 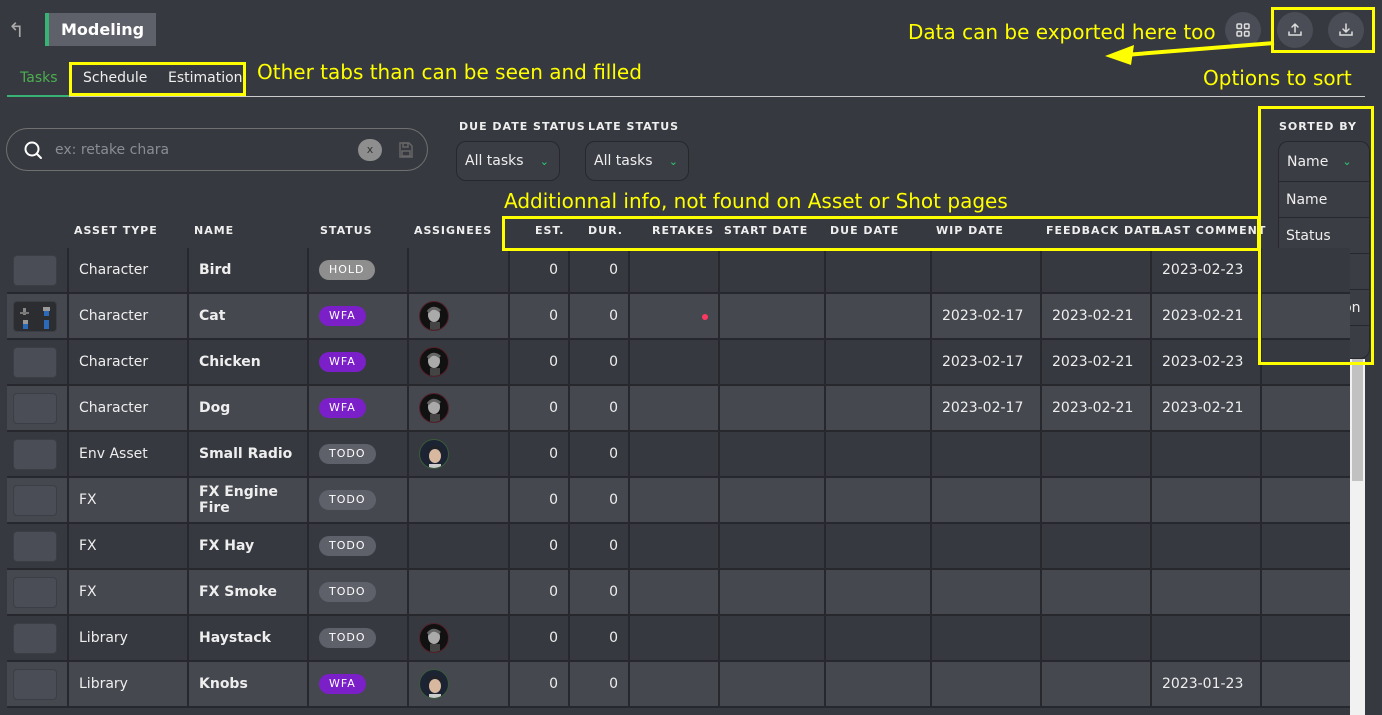 I want to click on table-row: FX FX Hay TODO 0 0, so click(x=678, y=547).